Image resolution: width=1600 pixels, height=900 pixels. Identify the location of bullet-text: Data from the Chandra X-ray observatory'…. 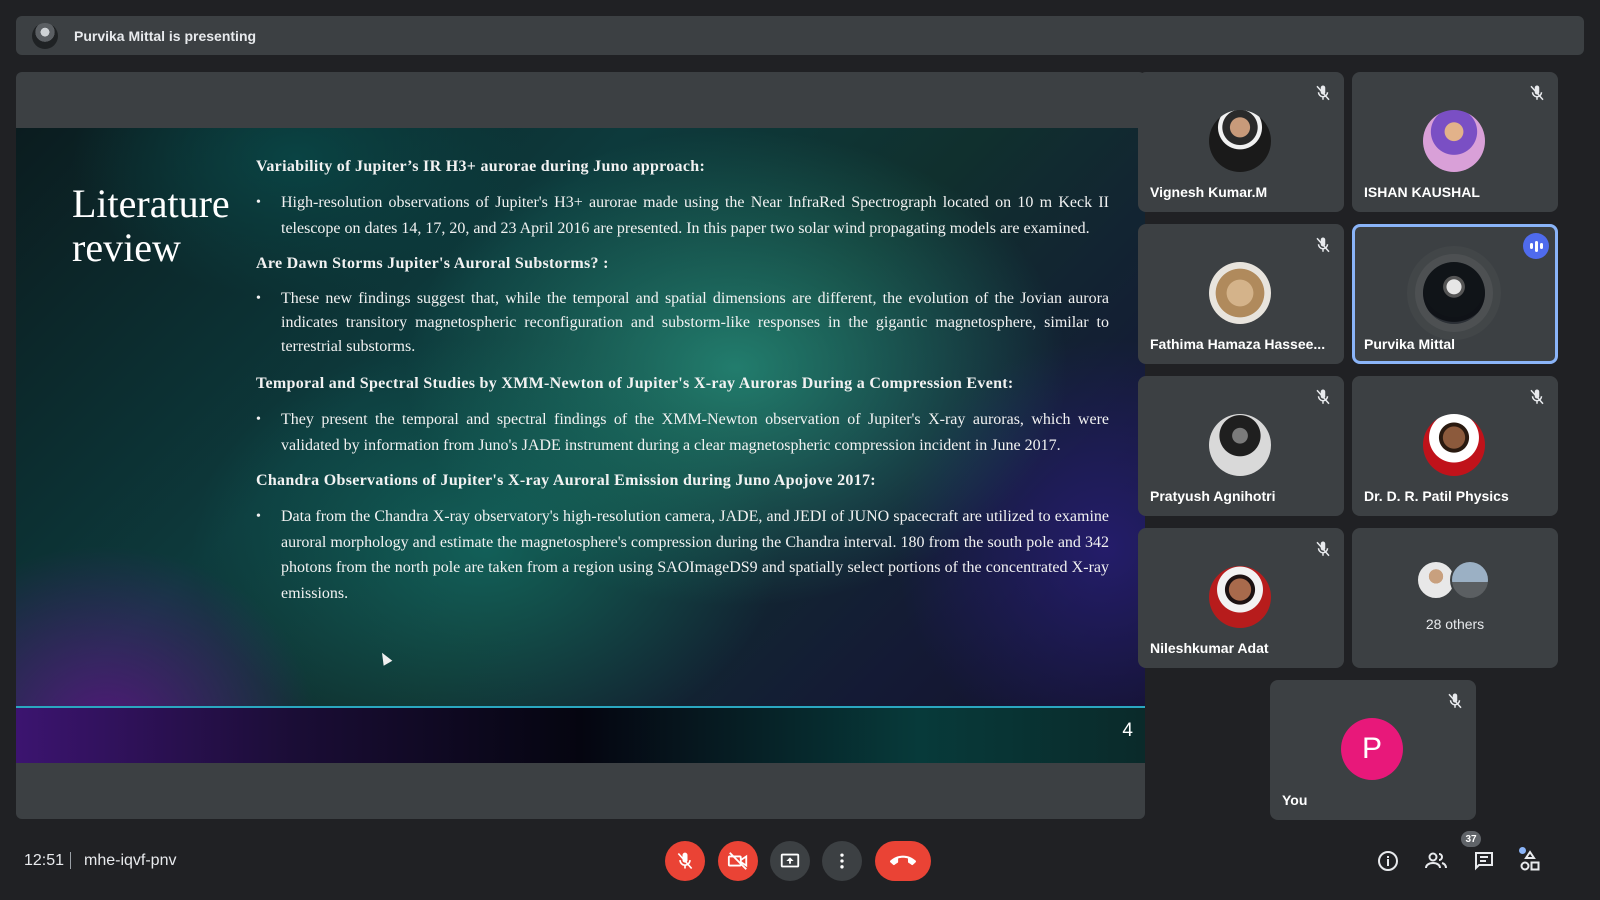
(695, 555).